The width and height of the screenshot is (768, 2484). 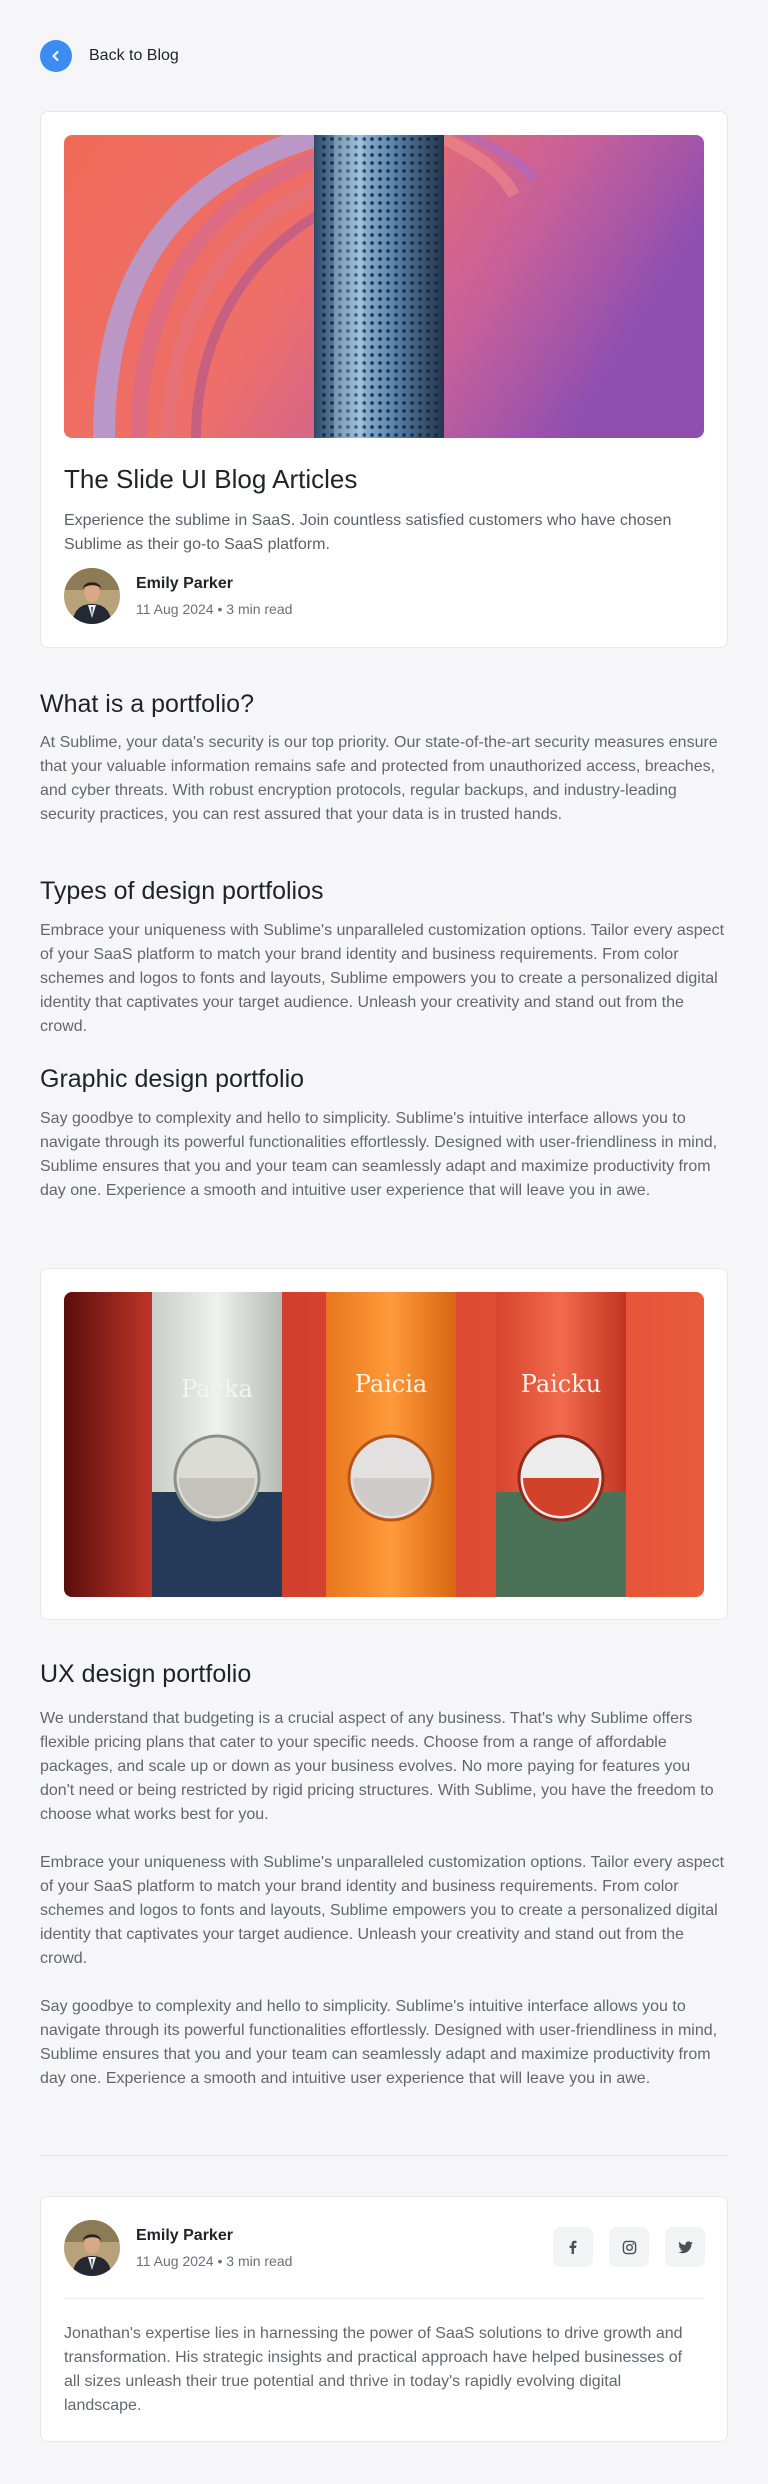 I want to click on social-links, so click(x=629, y=2247).